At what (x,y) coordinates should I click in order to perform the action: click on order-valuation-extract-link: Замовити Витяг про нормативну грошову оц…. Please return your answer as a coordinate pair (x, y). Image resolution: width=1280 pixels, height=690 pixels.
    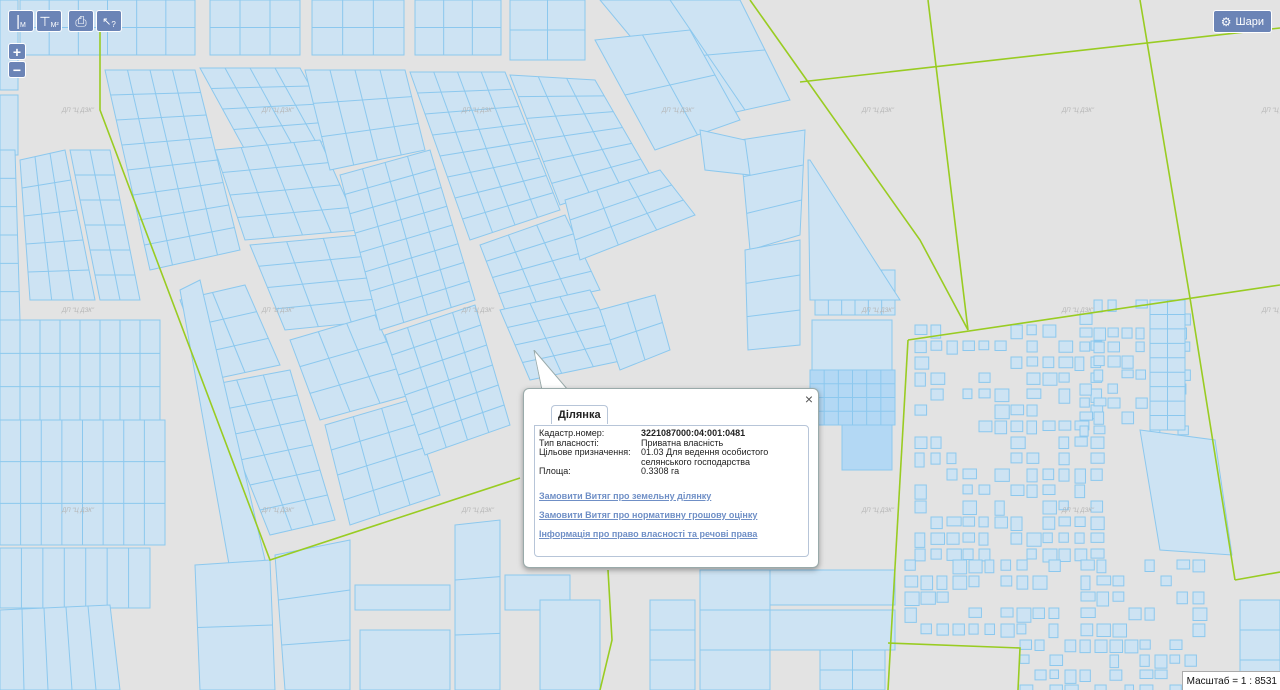
    Looking at the image, I should click on (671, 515).